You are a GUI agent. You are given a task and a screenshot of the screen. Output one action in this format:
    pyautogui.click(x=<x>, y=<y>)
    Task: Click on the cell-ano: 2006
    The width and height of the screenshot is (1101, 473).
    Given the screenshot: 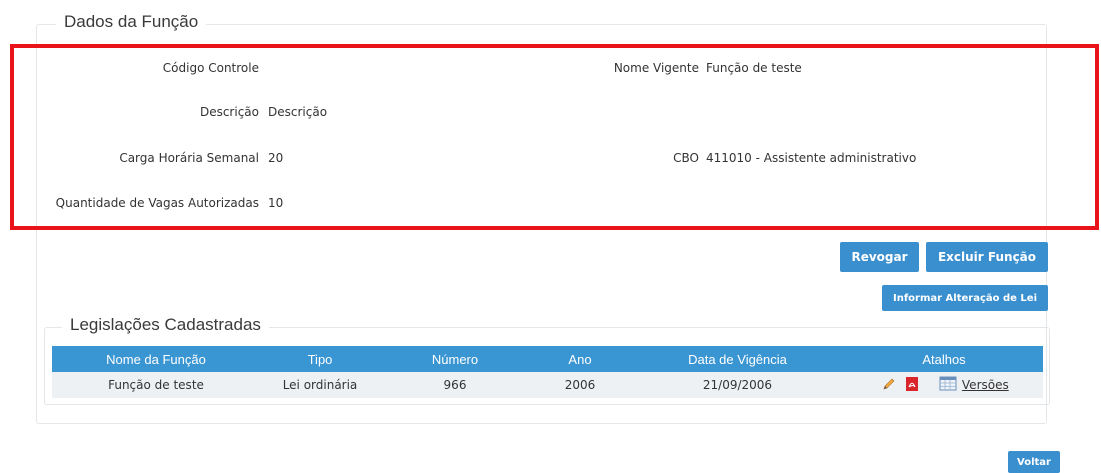 What is the action you would take?
    pyautogui.click(x=580, y=385)
    